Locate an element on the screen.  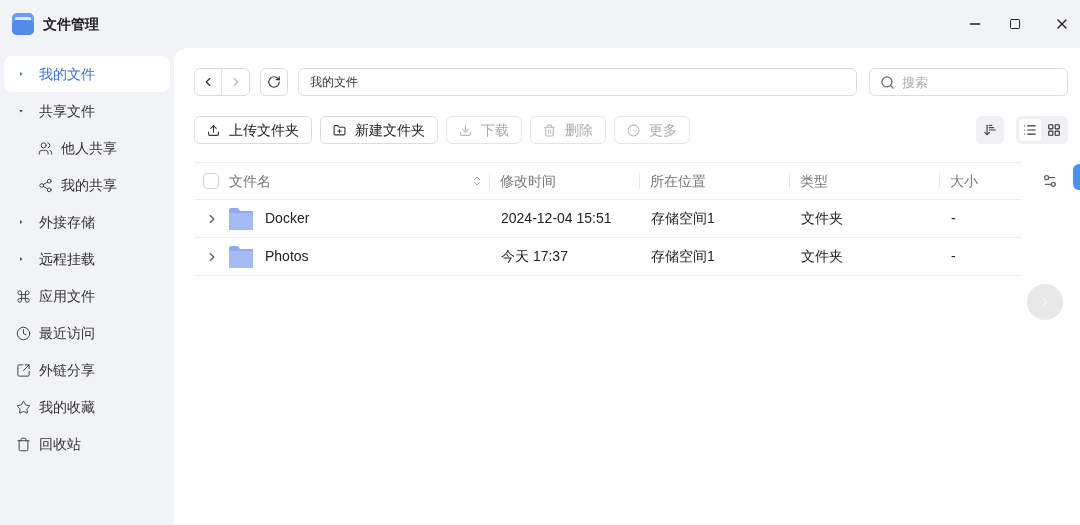
column-header: 大小 is located at coordinates (964, 181).